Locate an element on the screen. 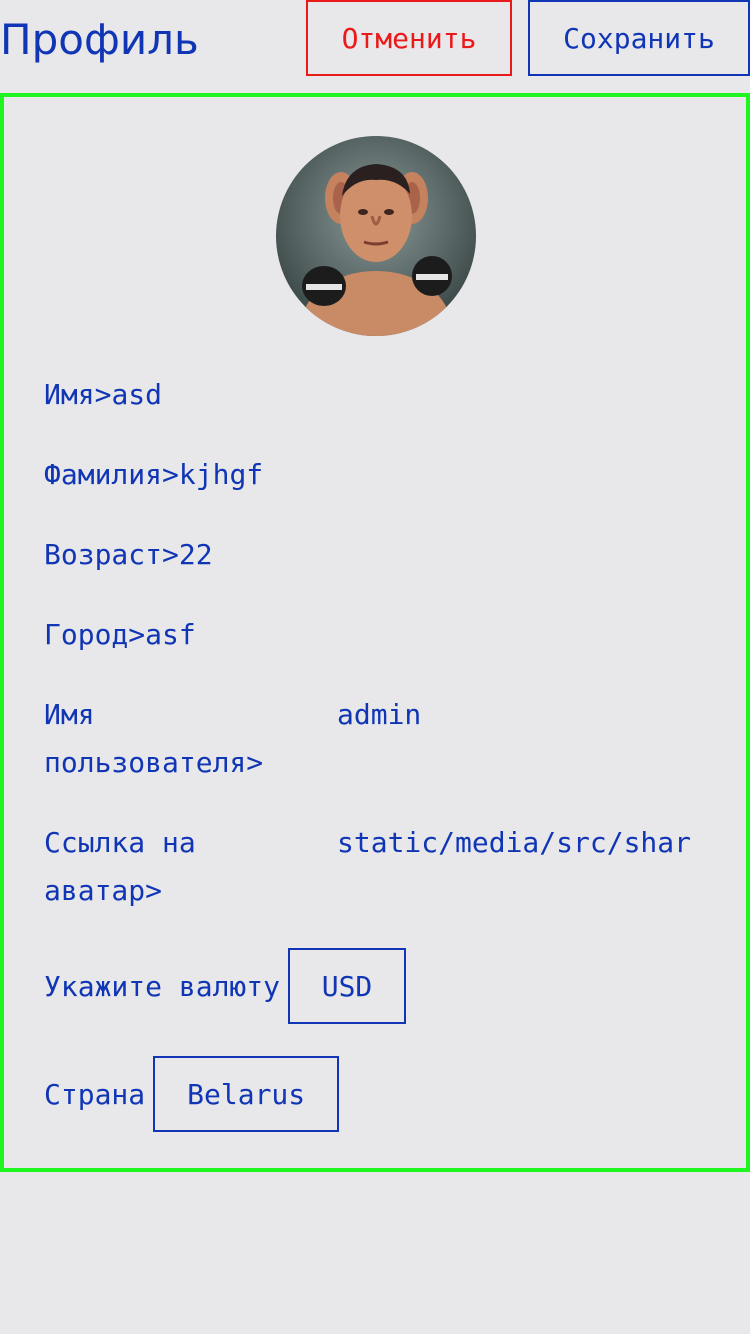 This screenshot has height=1334, width=750. last-name-label: Фамилия is located at coordinates (103, 474).